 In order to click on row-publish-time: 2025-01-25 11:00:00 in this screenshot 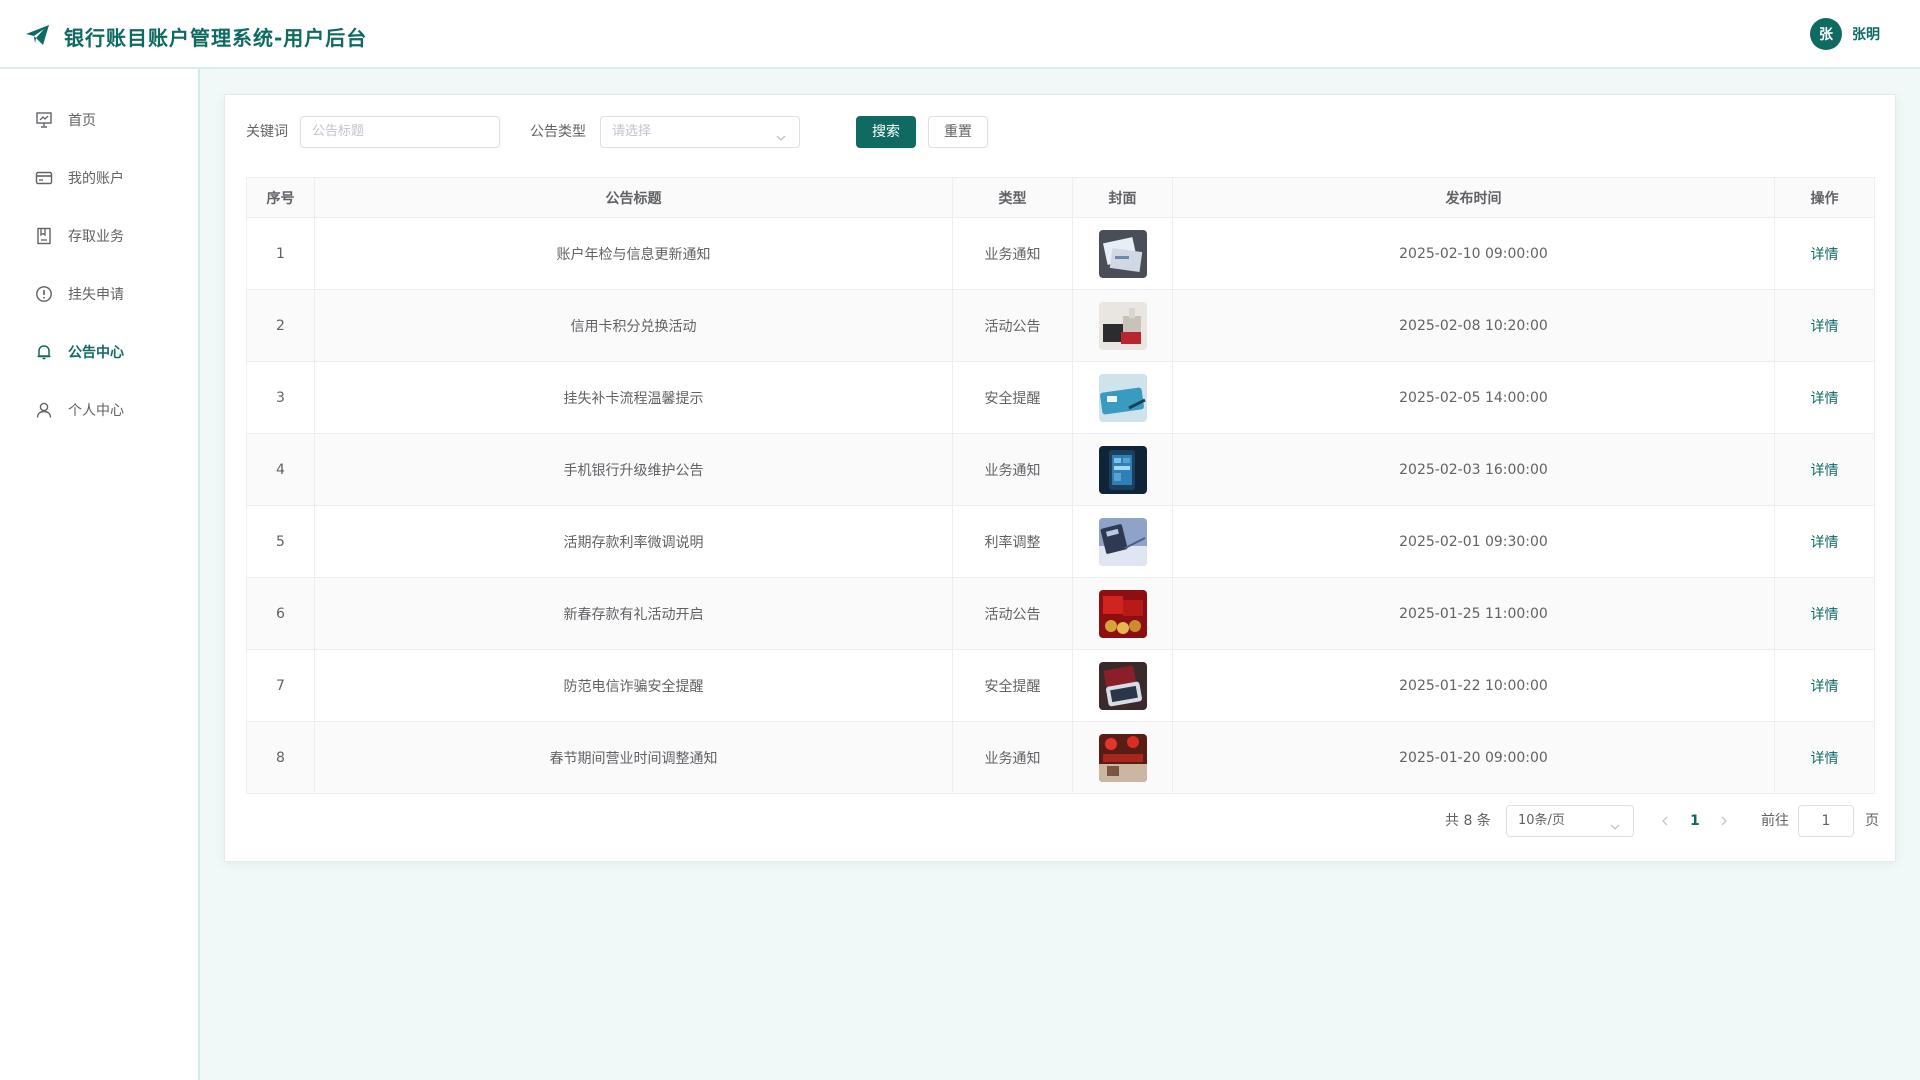, I will do `click(1473, 613)`.